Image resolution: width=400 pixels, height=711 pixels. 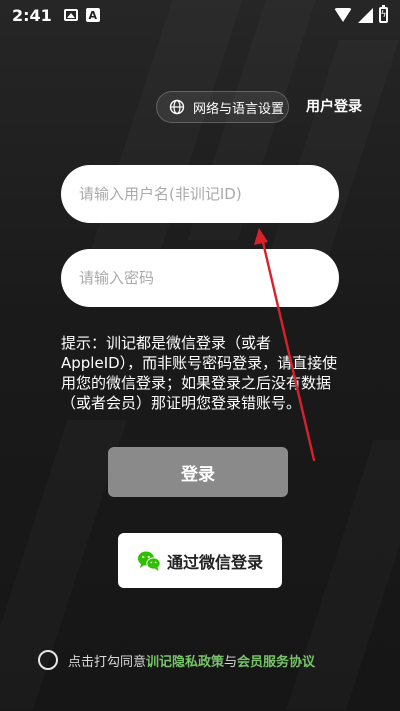 I want to click on battery-charging-icon: ϟ, so click(x=383, y=14).